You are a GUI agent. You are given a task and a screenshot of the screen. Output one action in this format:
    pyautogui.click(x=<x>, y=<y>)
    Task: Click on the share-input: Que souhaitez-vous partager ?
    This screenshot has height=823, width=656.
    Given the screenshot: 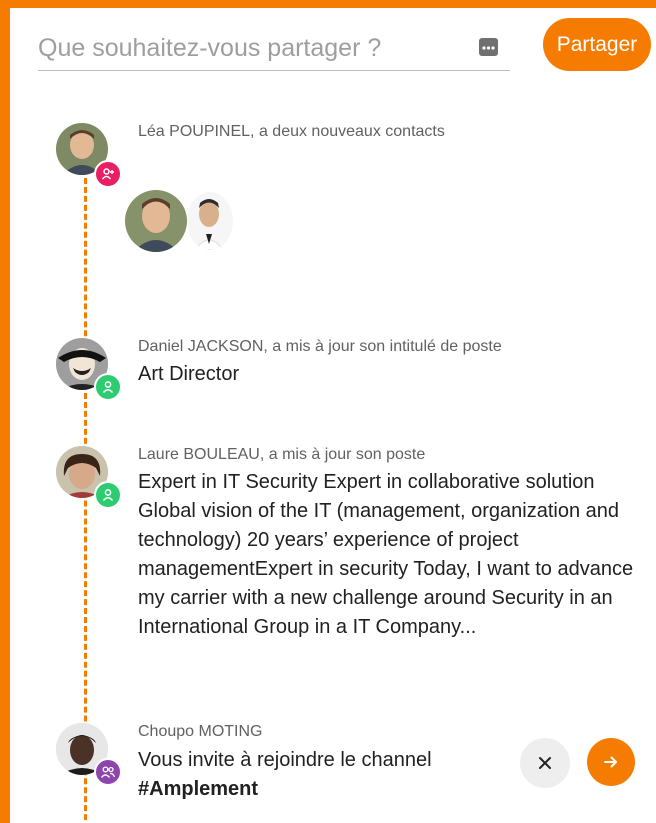 What is the action you would take?
    pyautogui.click(x=274, y=50)
    